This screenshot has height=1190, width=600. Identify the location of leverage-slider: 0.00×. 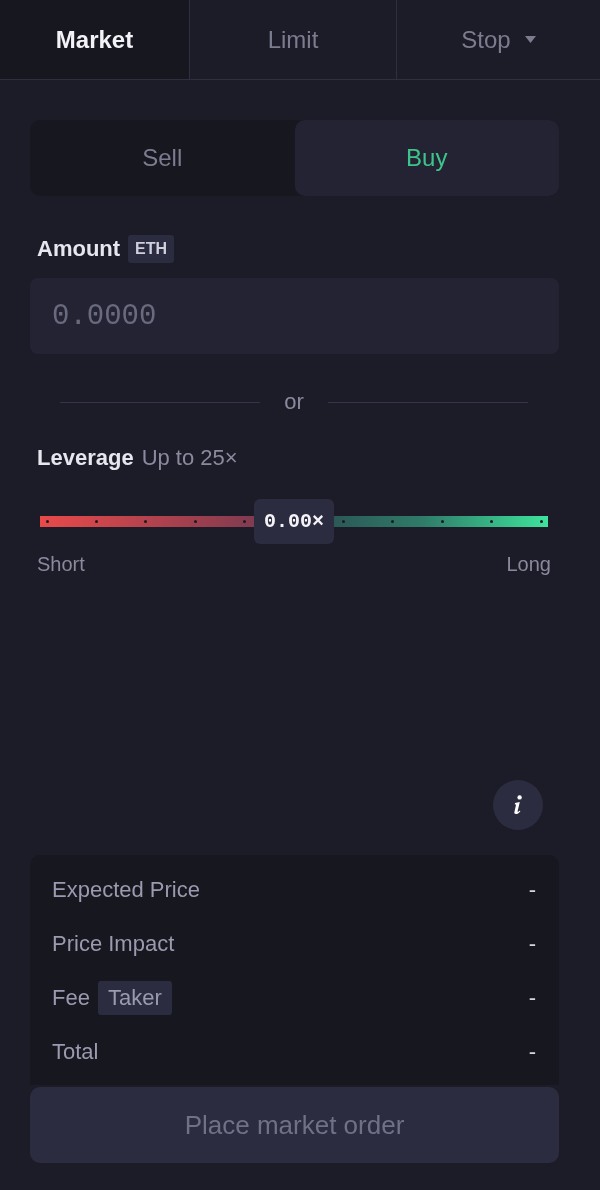
(294, 521).